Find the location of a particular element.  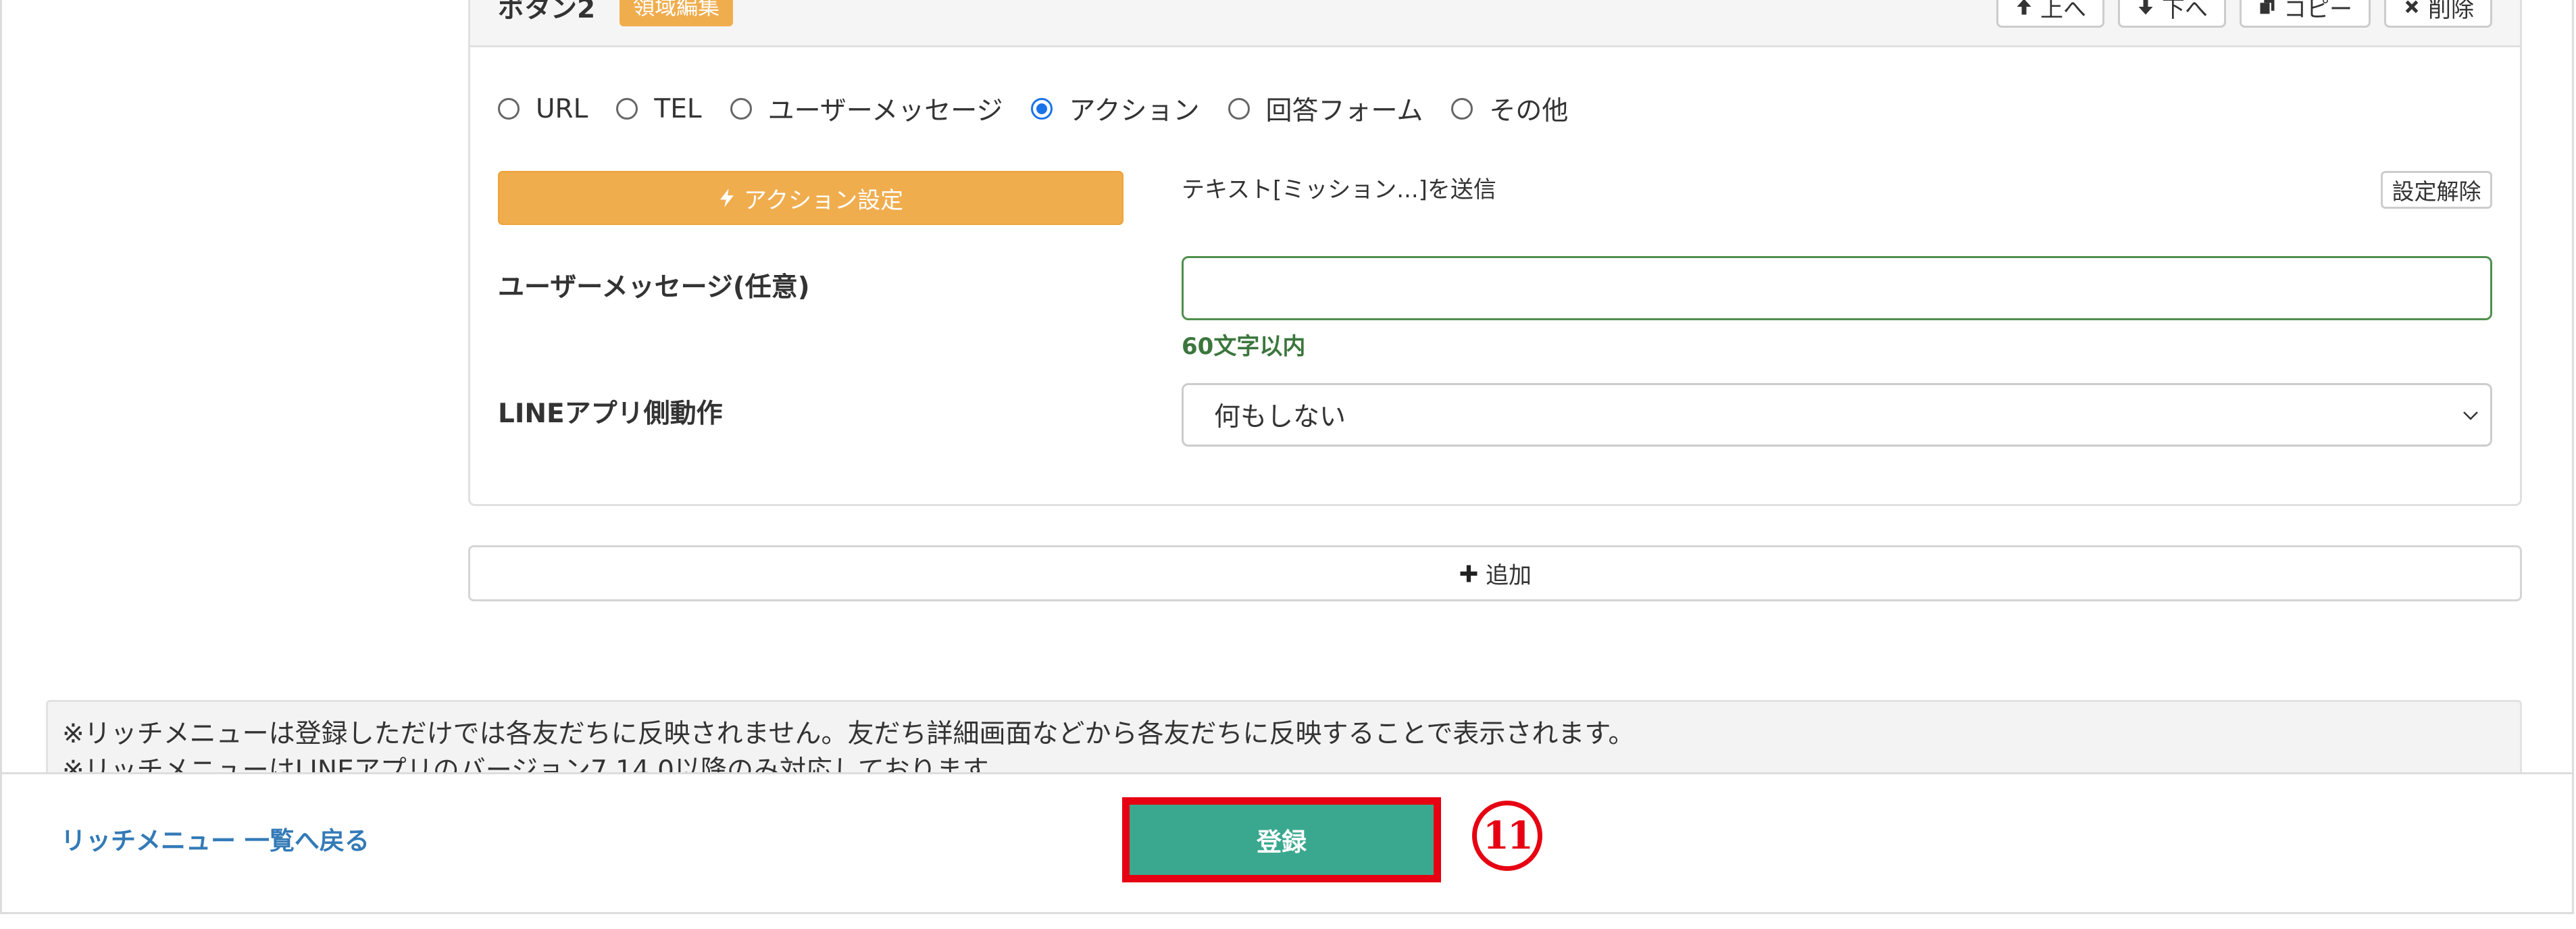

annotation-highlight-box: 登録 is located at coordinates (1281, 839).